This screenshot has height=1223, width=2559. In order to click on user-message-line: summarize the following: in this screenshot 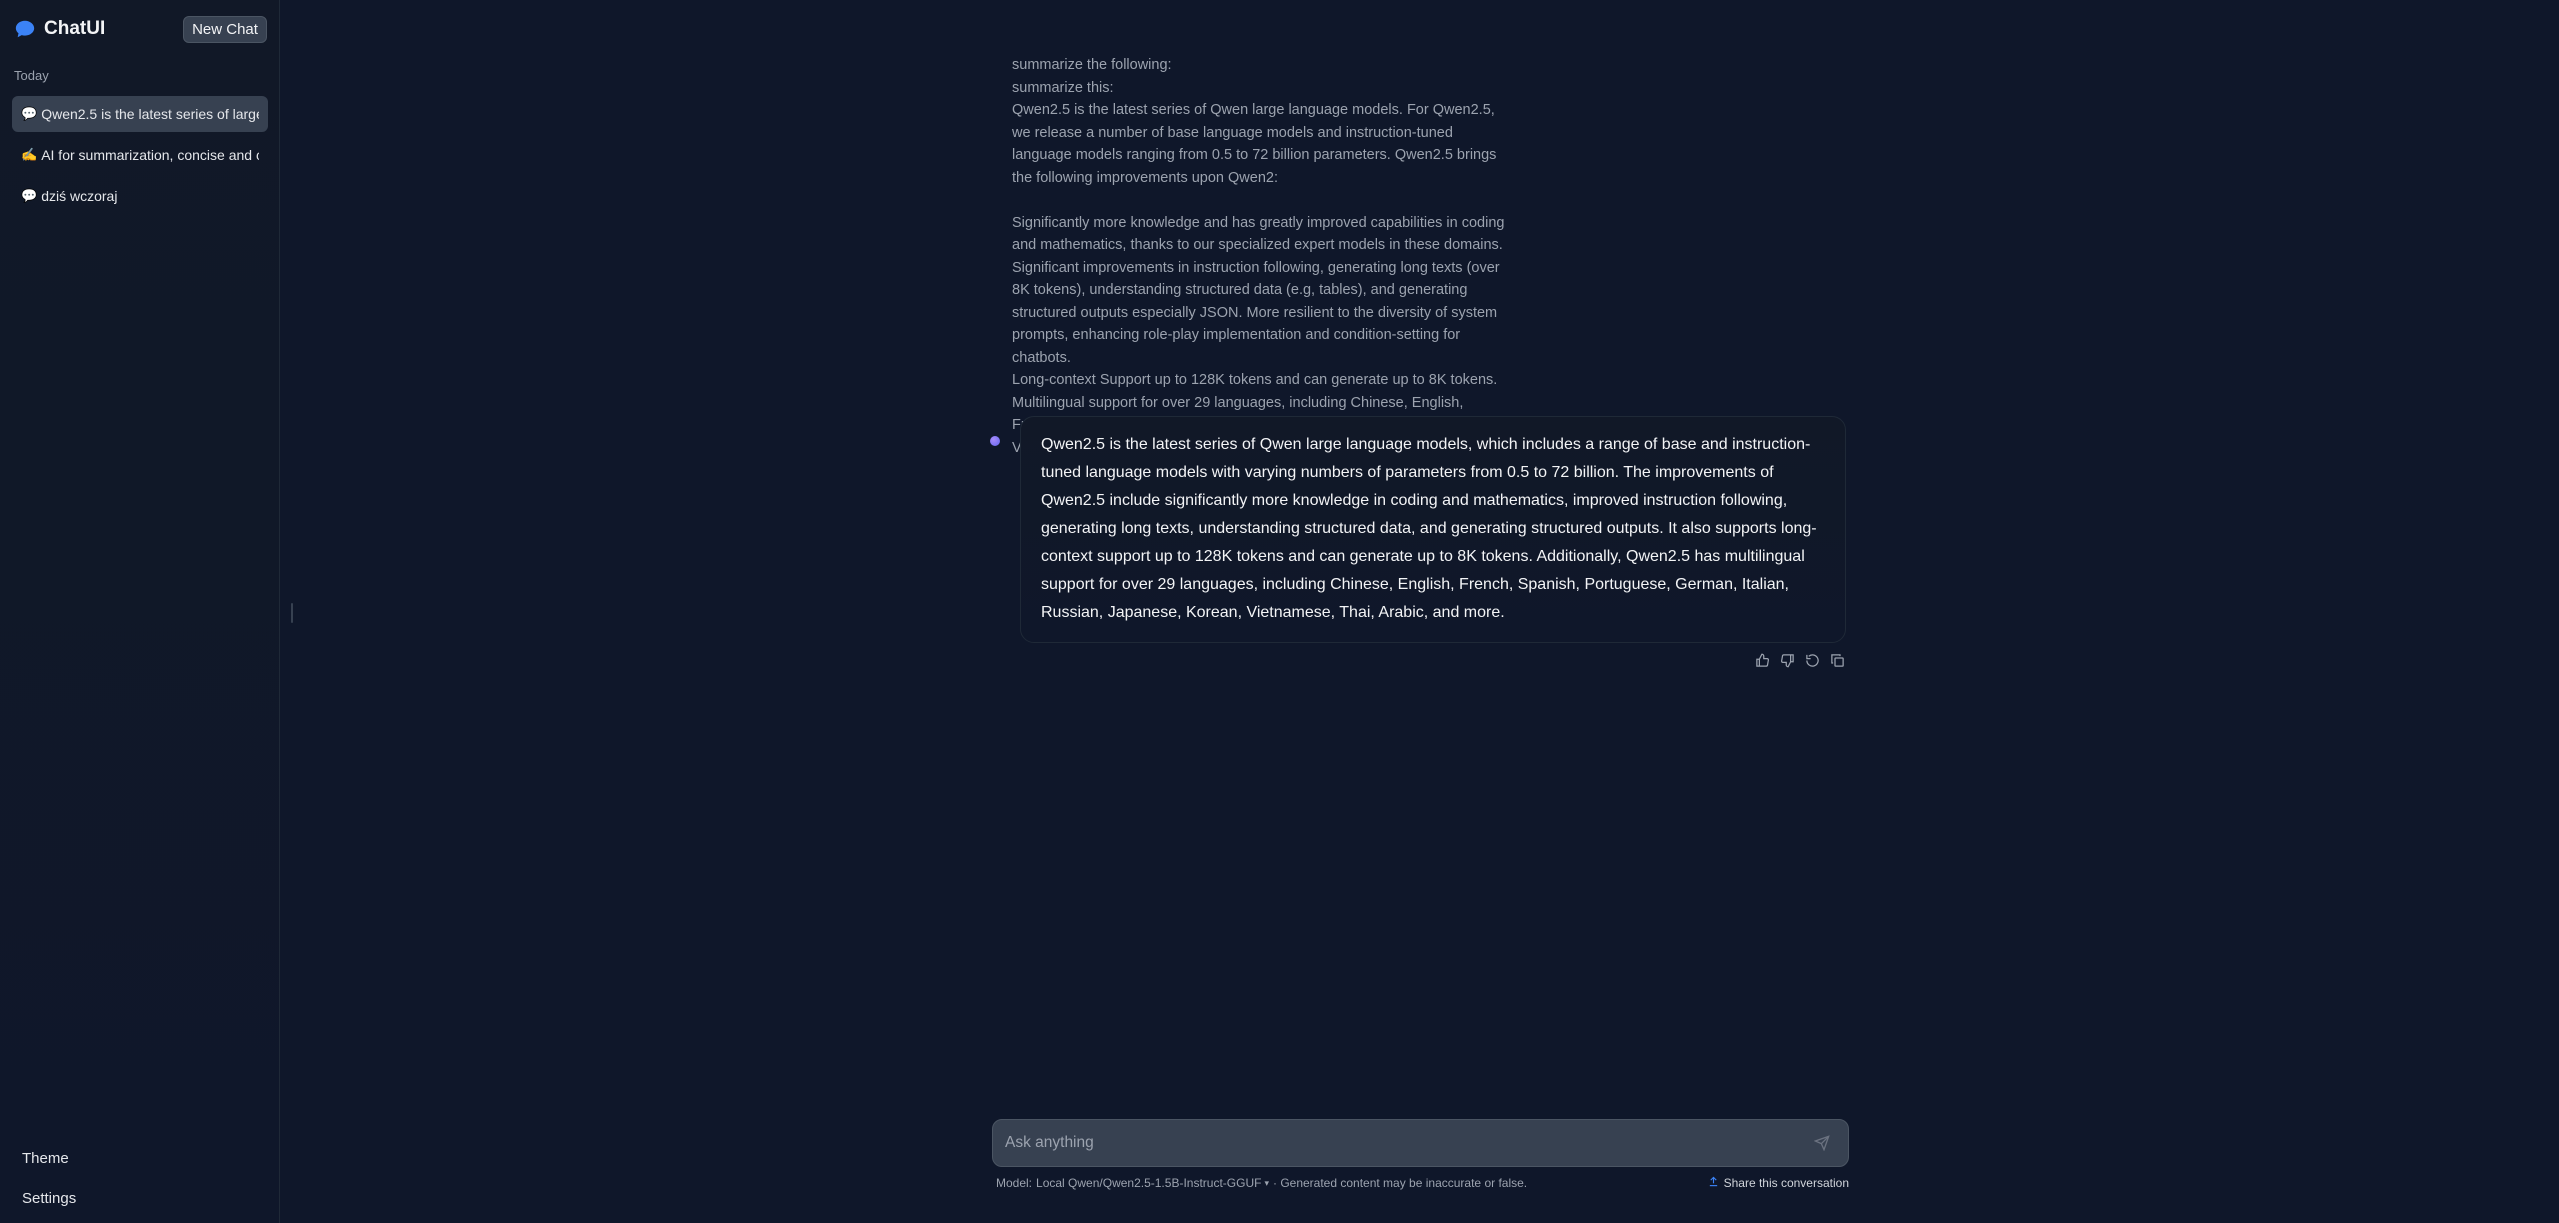, I will do `click(1092, 65)`.